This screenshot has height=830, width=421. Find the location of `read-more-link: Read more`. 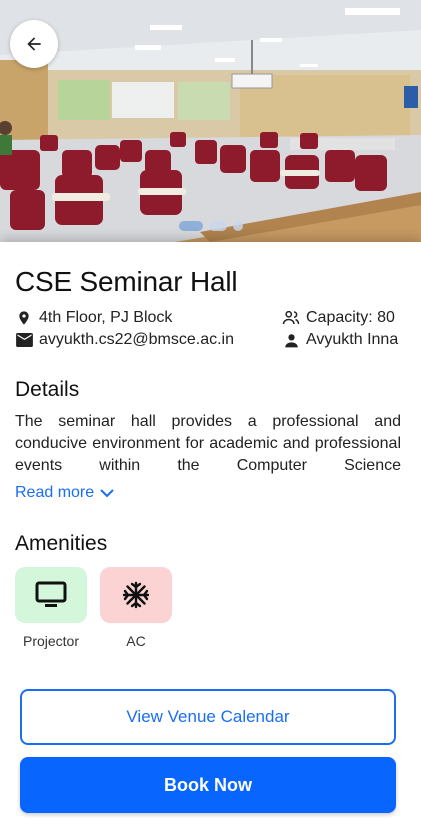

read-more-link: Read more is located at coordinates (64, 493).